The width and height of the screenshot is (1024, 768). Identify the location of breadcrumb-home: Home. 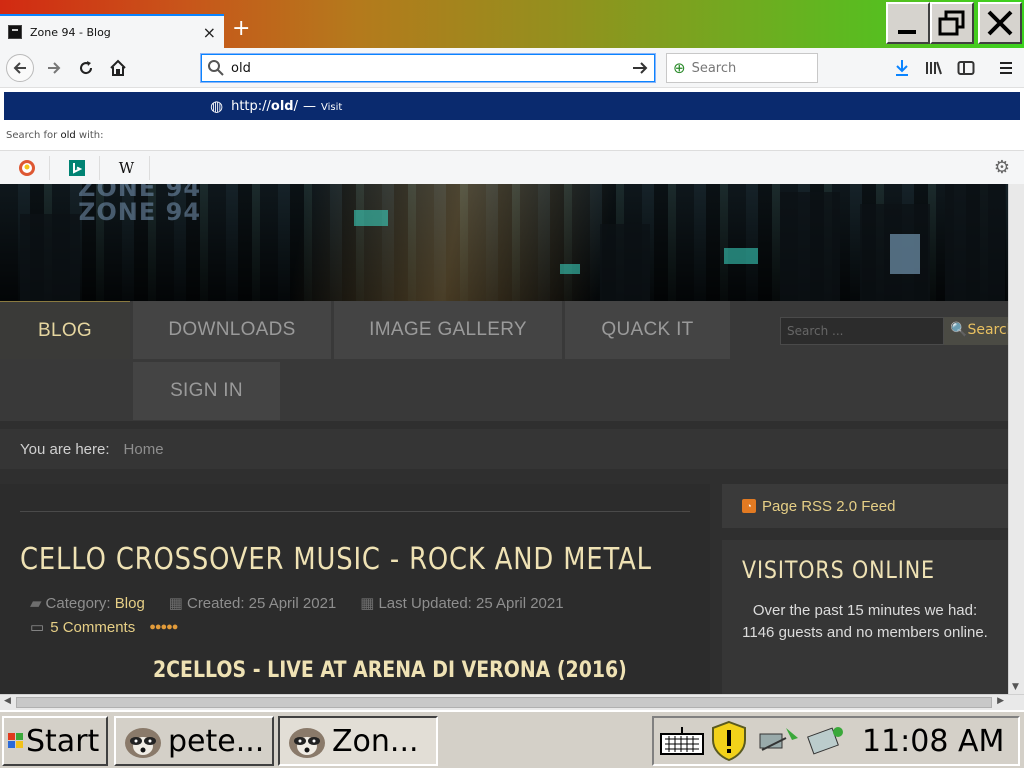
(143, 449).